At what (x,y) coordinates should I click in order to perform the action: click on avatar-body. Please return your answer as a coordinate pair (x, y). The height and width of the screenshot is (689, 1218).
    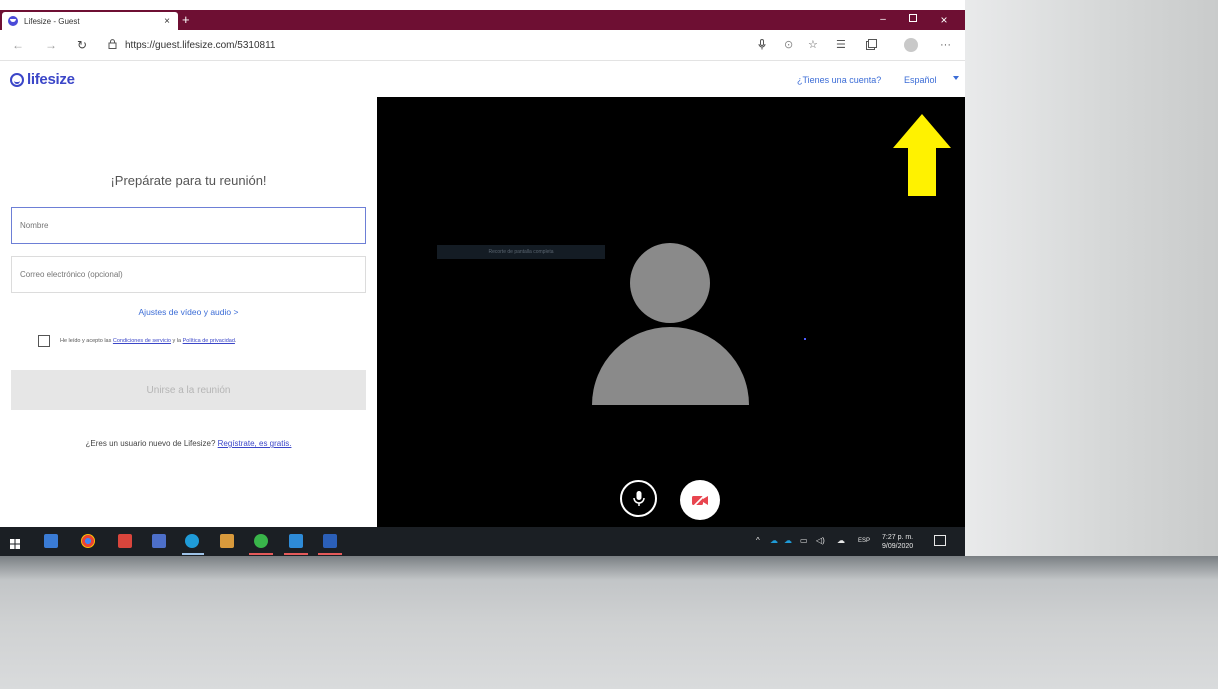
    Looking at the image, I should click on (670, 366).